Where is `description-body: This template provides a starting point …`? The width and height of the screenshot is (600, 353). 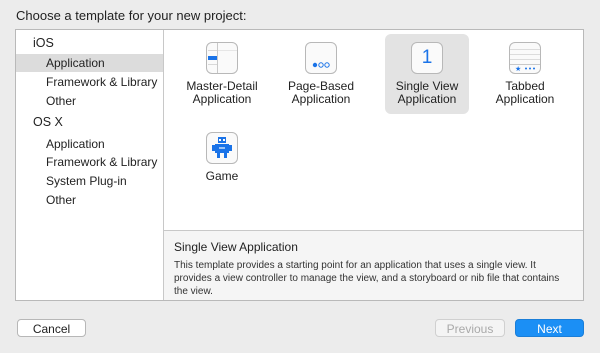
description-body: This template provides a starting point … is located at coordinates (367, 278).